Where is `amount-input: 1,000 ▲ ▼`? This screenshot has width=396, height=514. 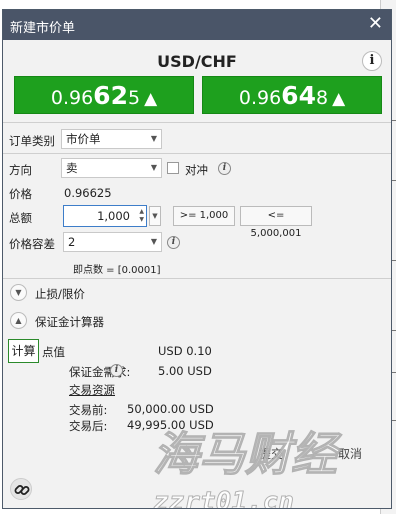
amount-input: 1,000 ▲ ▼ is located at coordinates (105, 216).